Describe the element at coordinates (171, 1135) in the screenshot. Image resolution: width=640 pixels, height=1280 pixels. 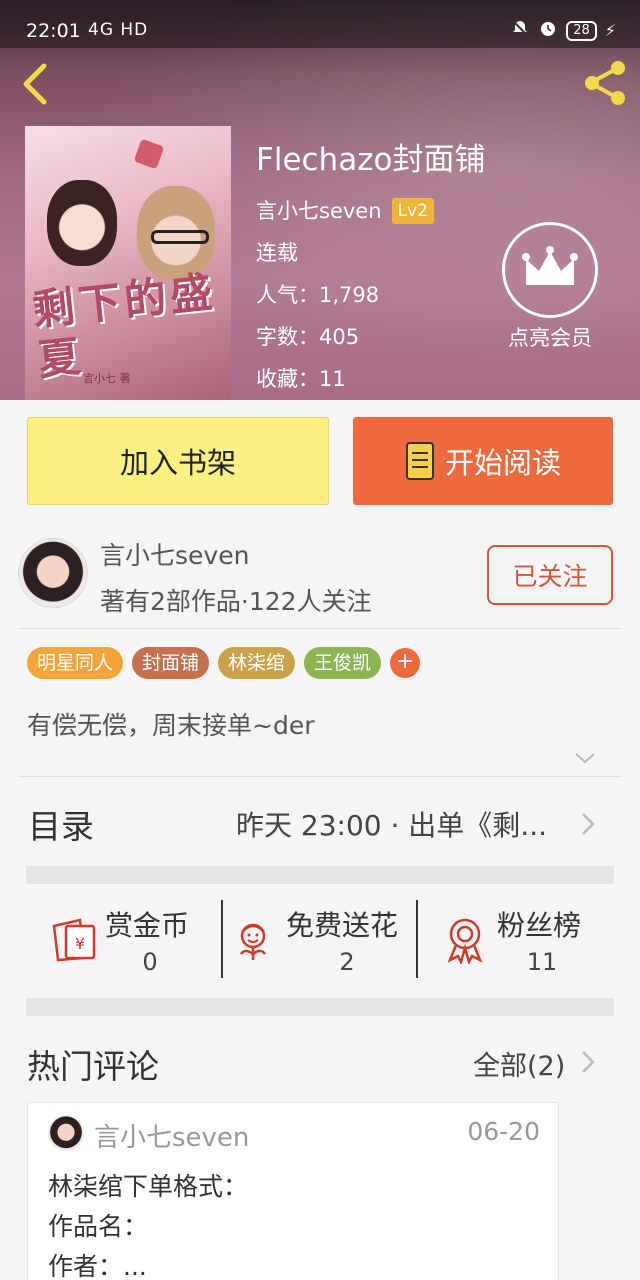
I see `comment-author: 言小七seven` at that location.